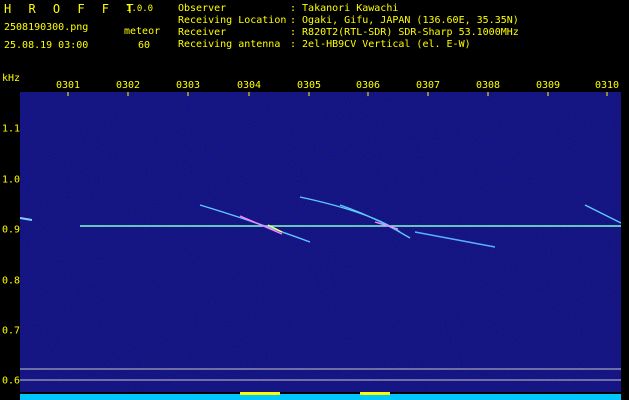 Image resolution: width=629 pixels, height=400 pixels. What do you see at coordinates (140, 9) in the screenshot?
I see `app-version: 1.0.0` at bounding box center [140, 9].